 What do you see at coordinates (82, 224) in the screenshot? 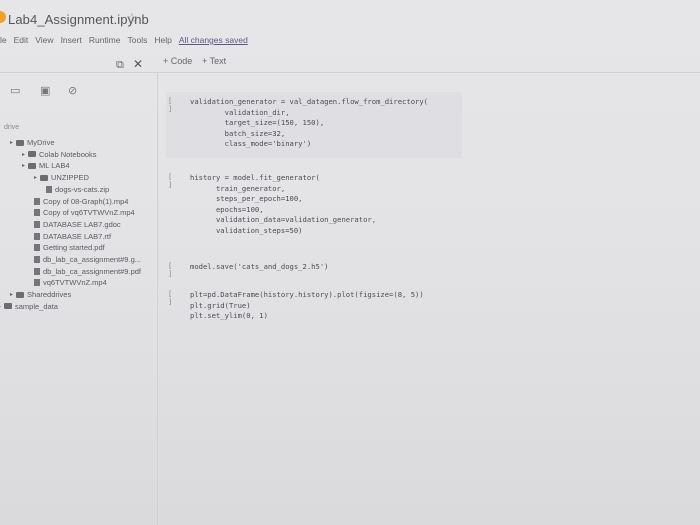
I see `tree-item-label: DATABASE LAB7.gdoc` at bounding box center [82, 224].